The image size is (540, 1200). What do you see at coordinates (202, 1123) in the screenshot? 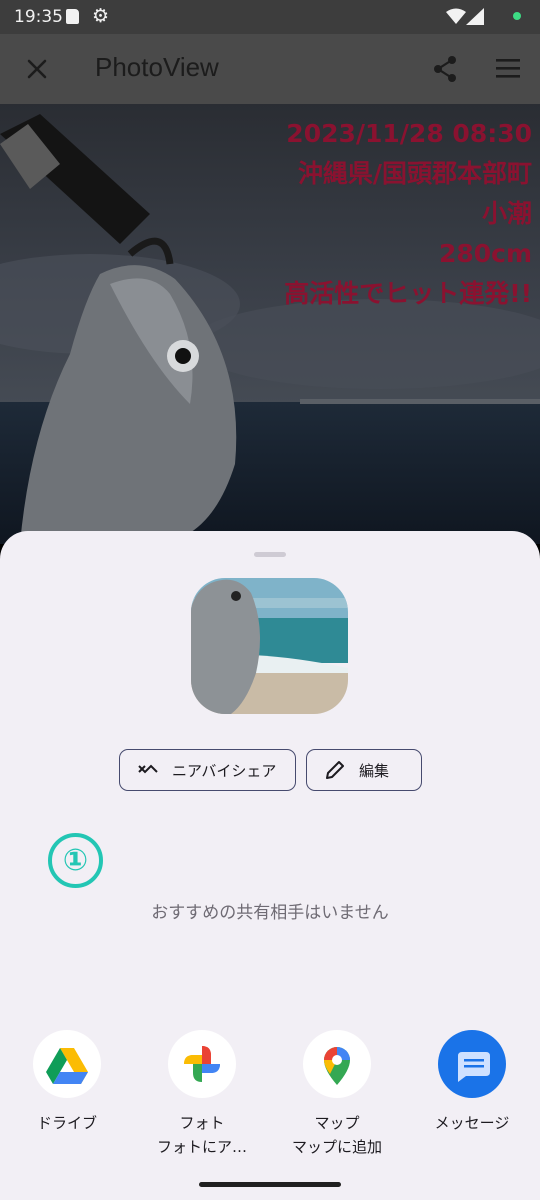
I see `share-target-name: フォト` at bounding box center [202, 1123].